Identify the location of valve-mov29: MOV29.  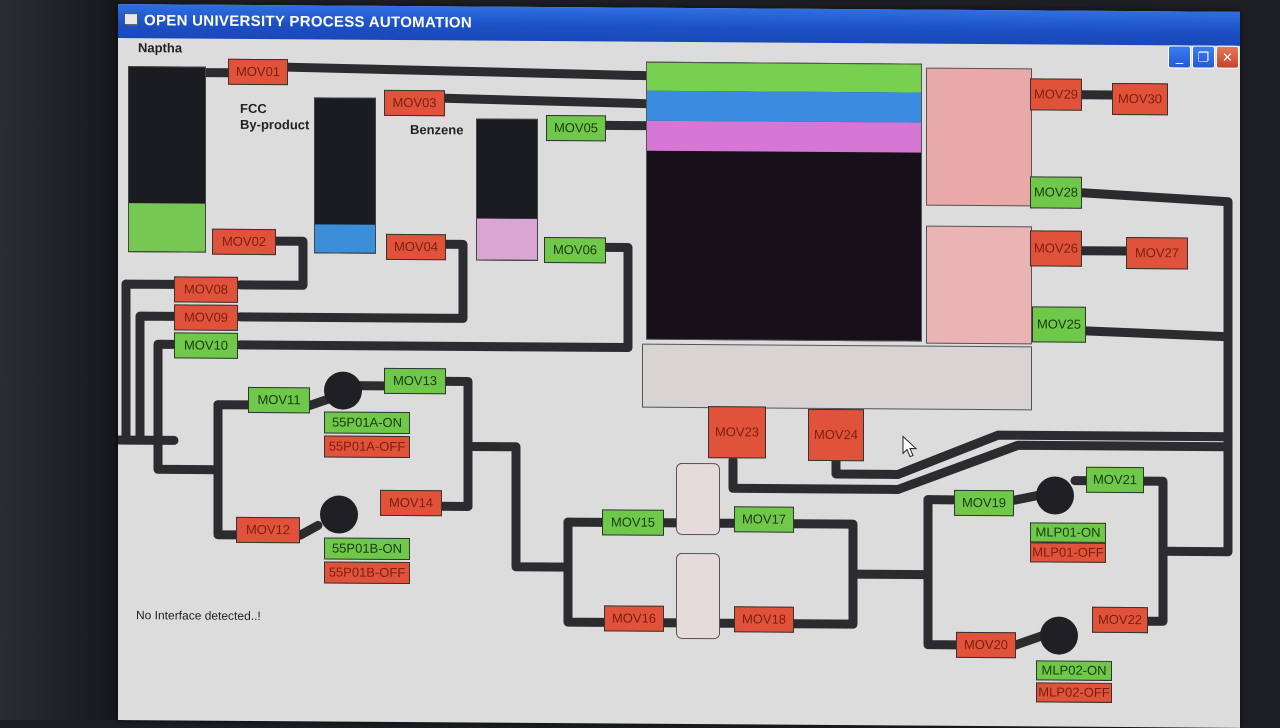
(1056, 94).